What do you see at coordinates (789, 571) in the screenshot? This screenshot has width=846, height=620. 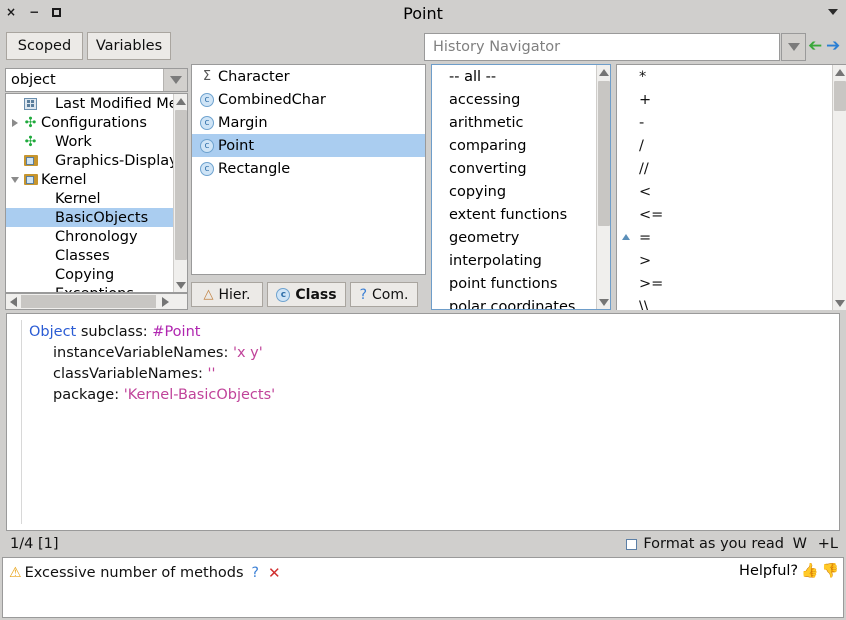 I see `helpful-feedback: Helpful? 👍 👎` at bounding box center [789, 571].